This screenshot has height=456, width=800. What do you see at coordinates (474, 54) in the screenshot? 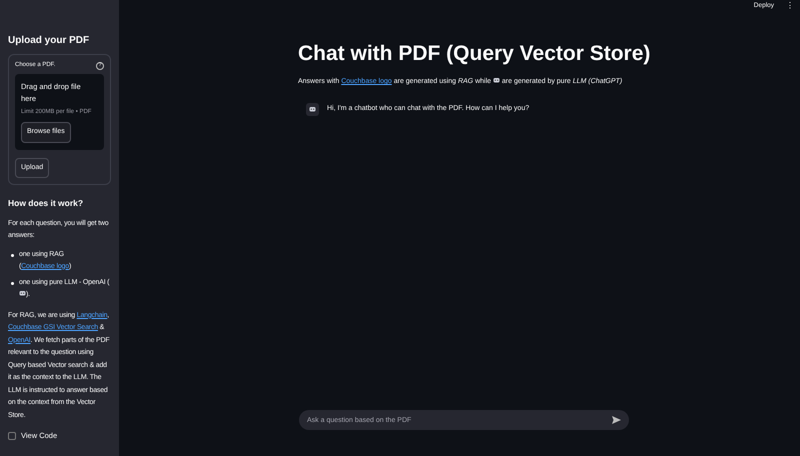
I see `page-title: Chat with PDF (Query Vector Store)` at bounding box center [474, 54].